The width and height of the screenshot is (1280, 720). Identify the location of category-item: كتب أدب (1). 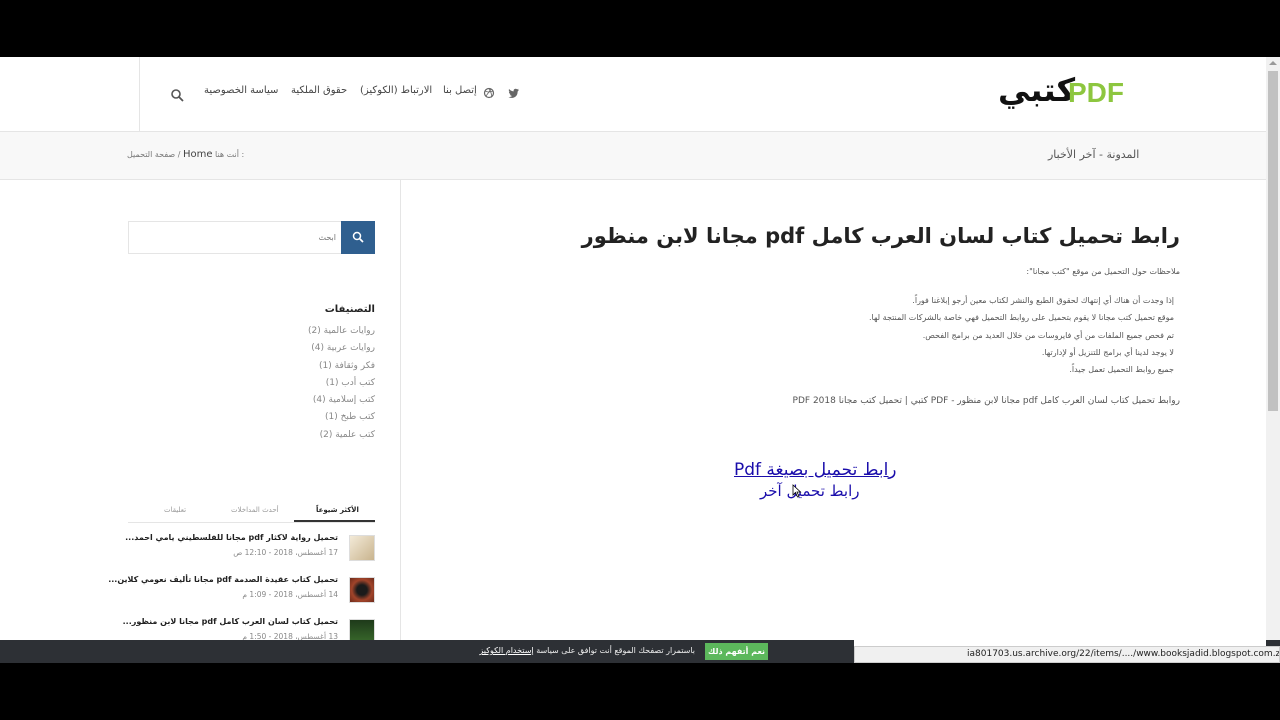
(341, 383).